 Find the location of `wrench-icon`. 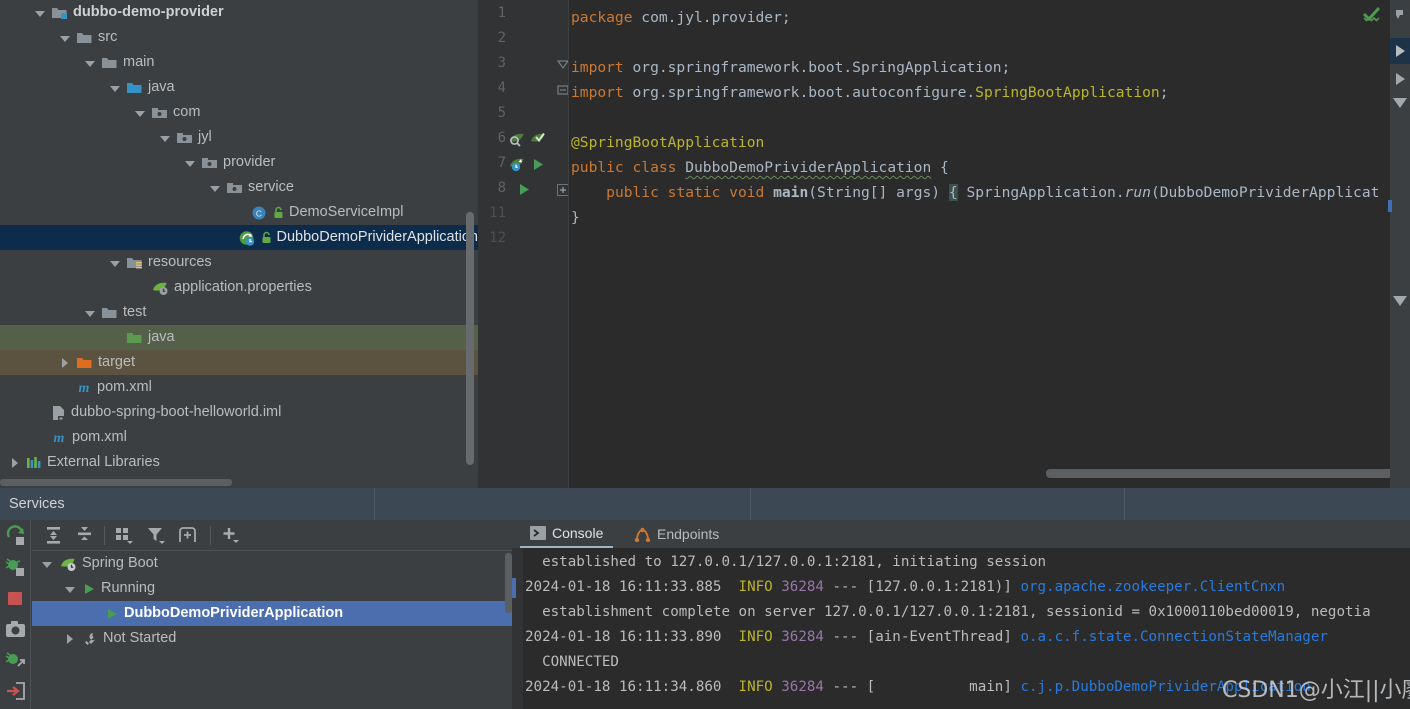

wrench-icon is located at coordinates (90, 638).